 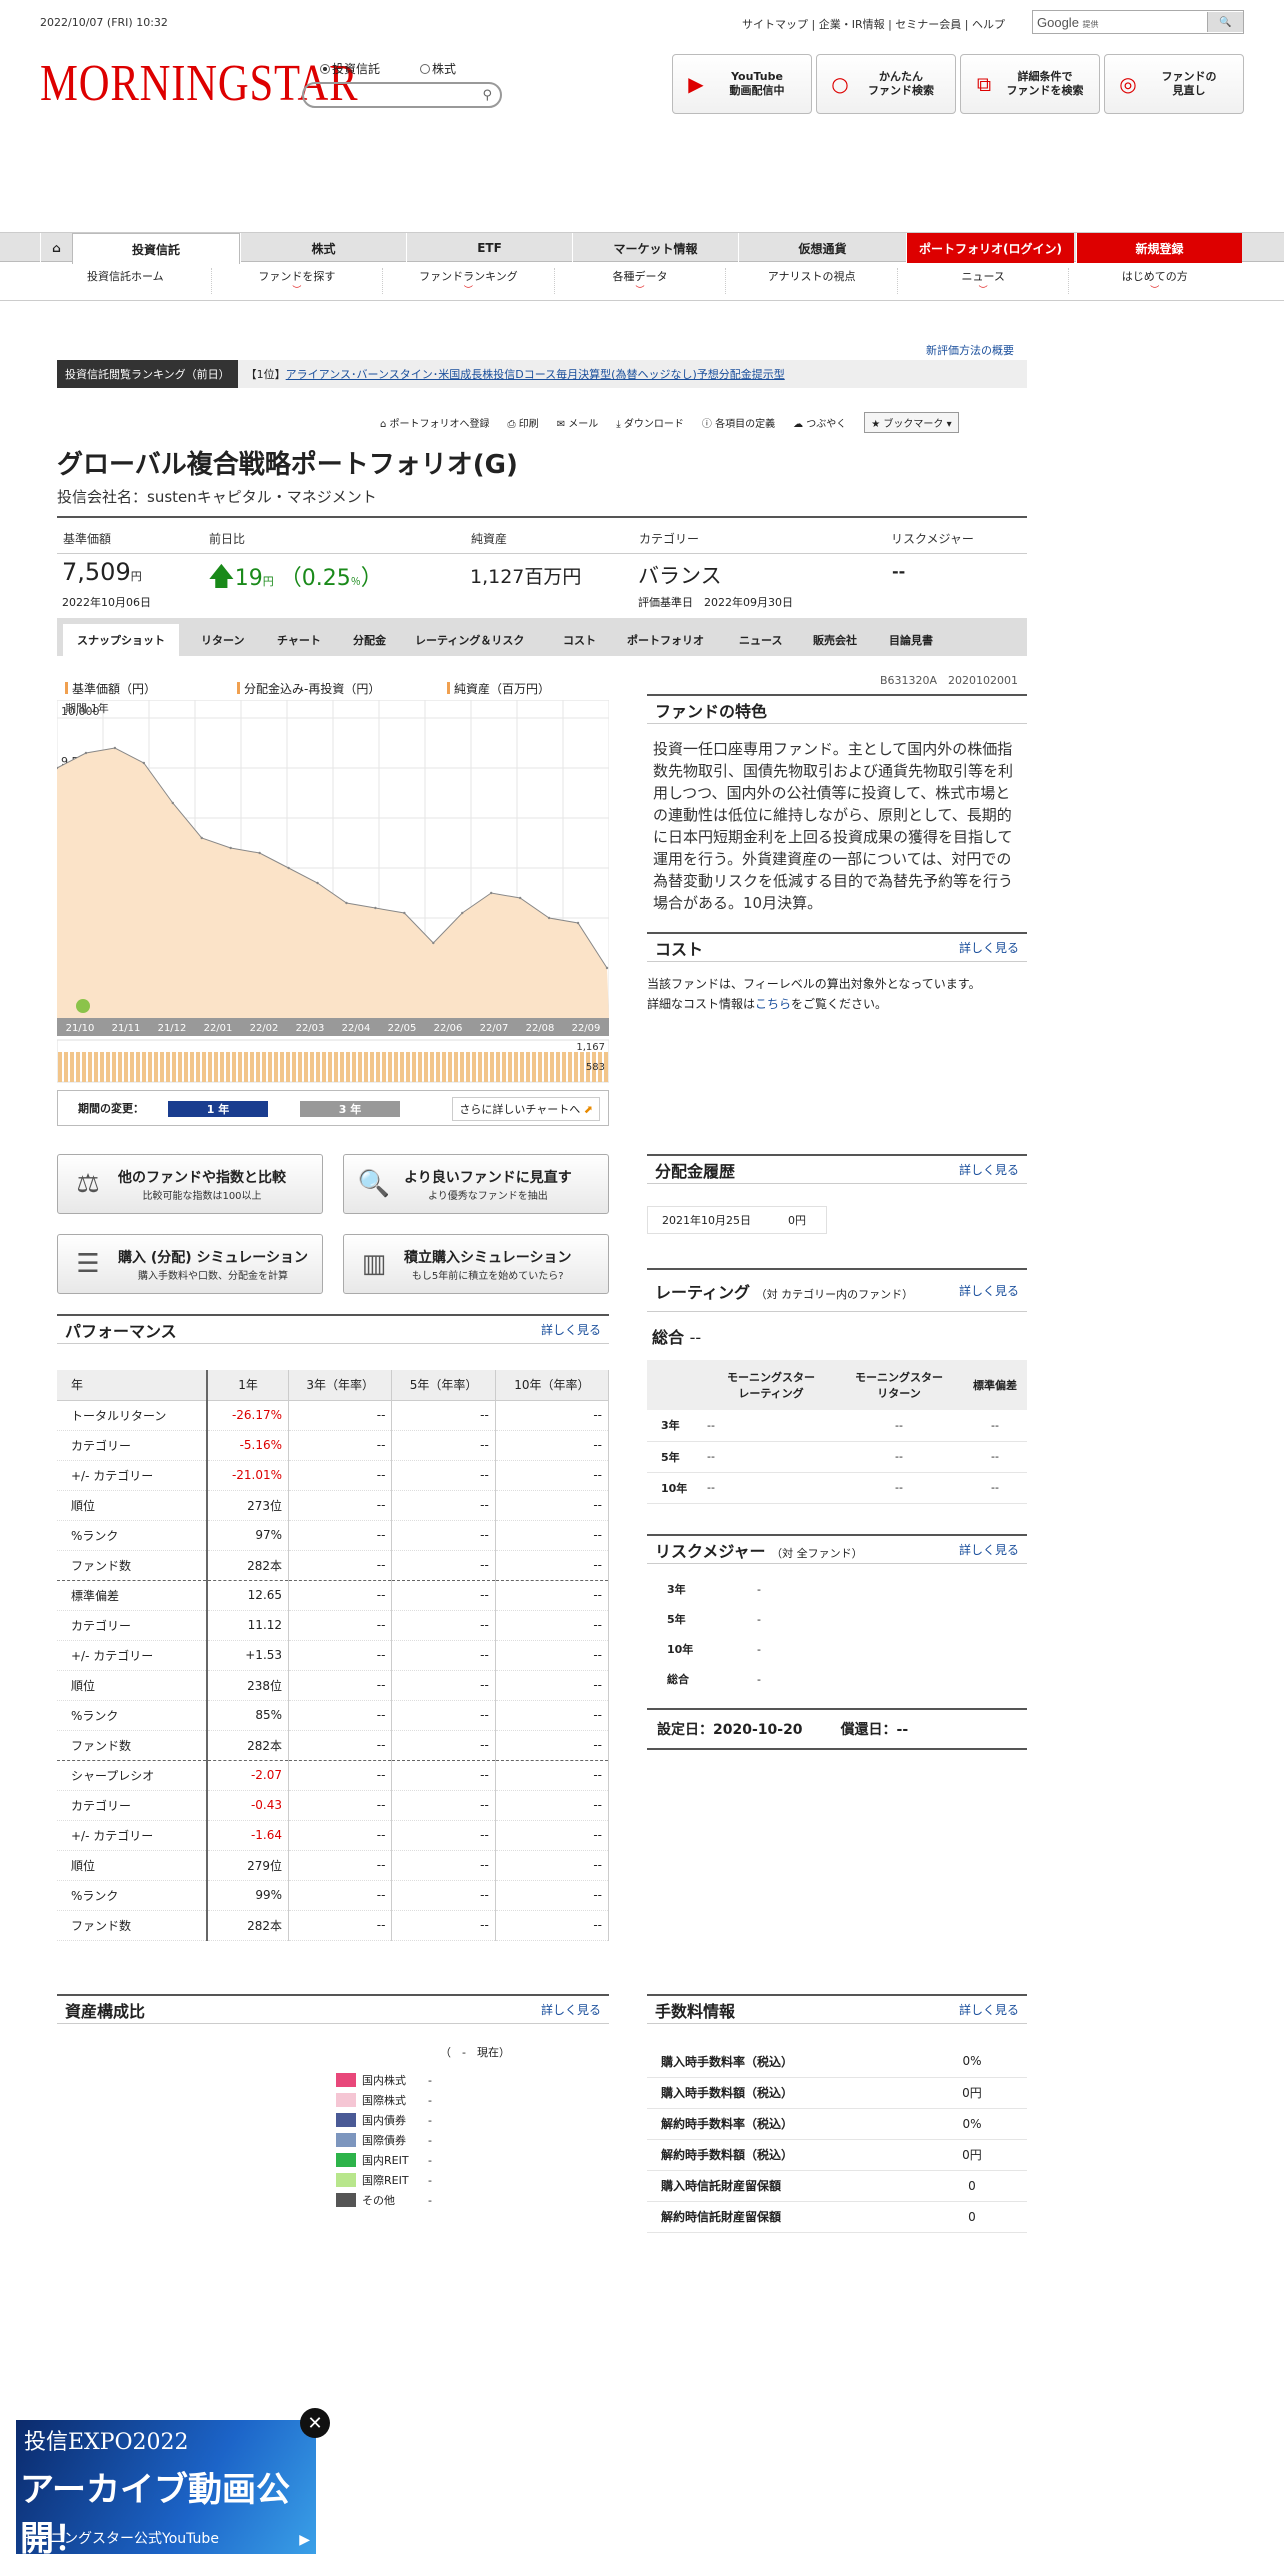 I want to click on riskmeasure-more-link: 詳しく見る, so click(x=989, y=1549).